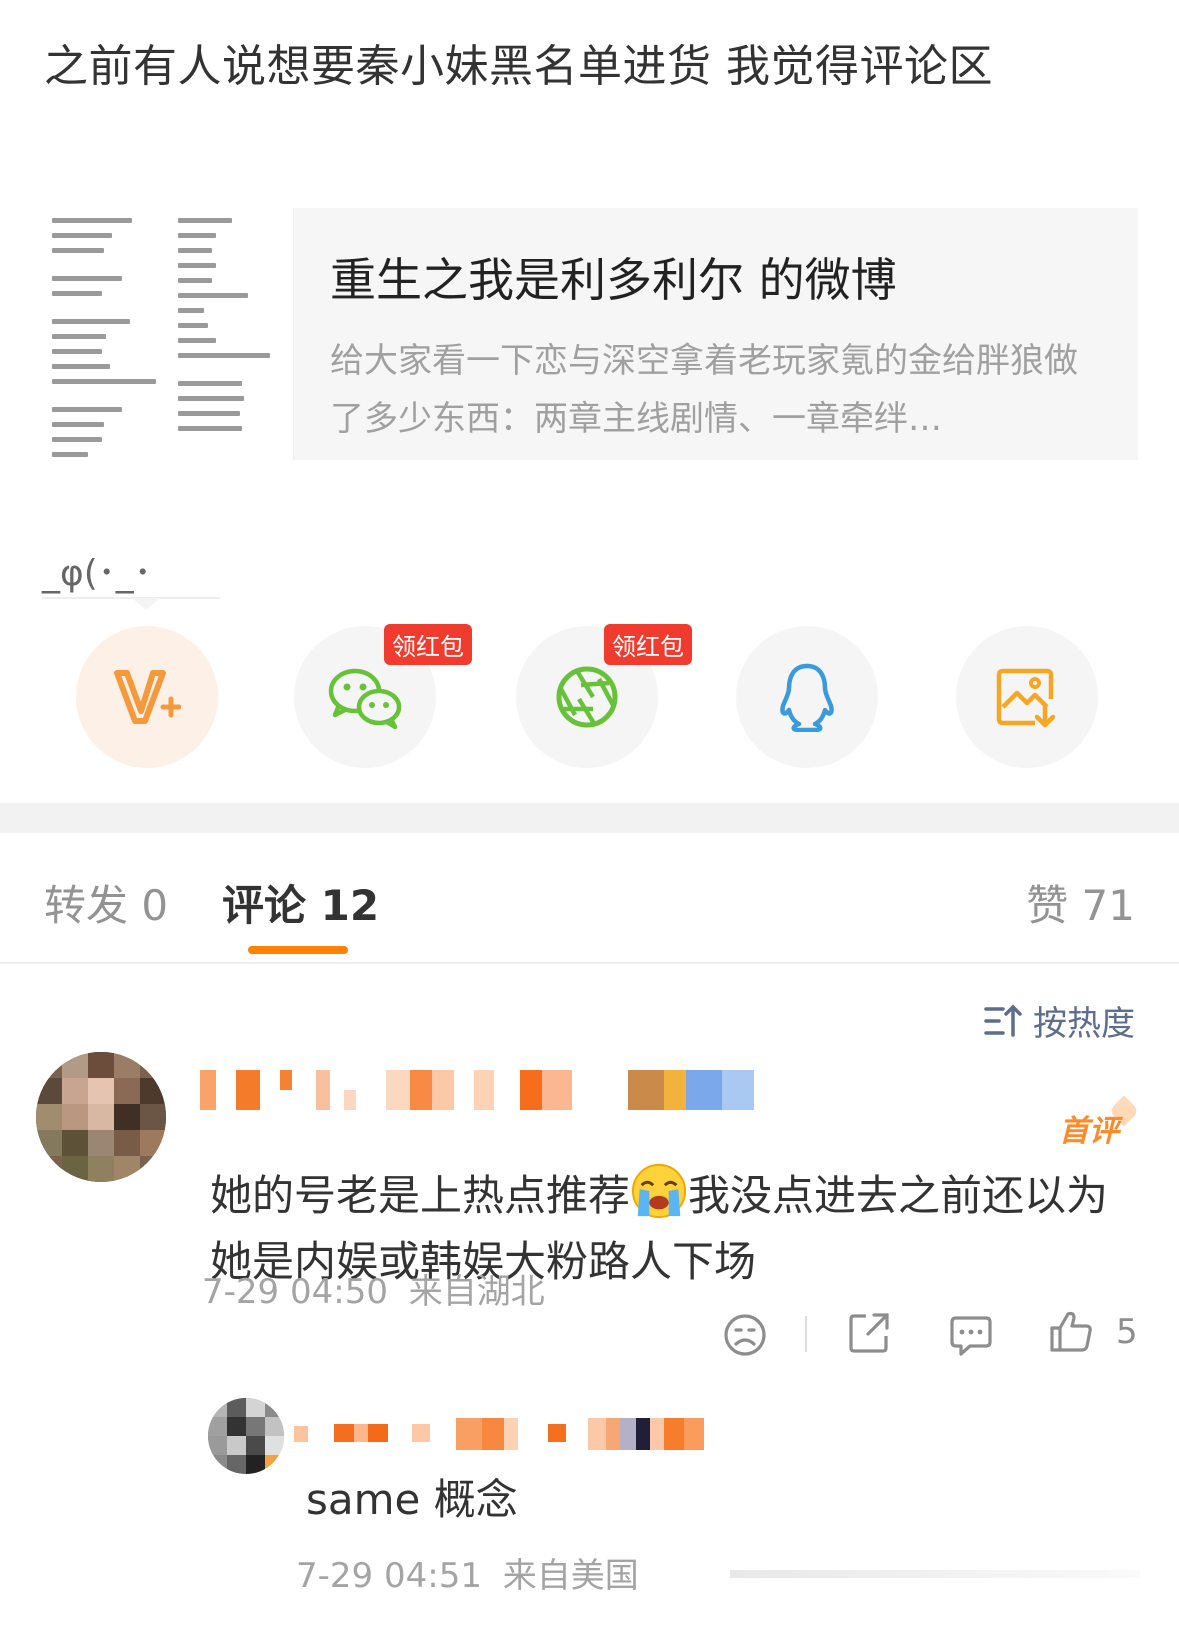 This screenshot has width=1179, height=1632. What do you see at coordinates (1127, 1332) in the screenshot?
I see `like-count: 5` at bounding box center [1127, 1332].